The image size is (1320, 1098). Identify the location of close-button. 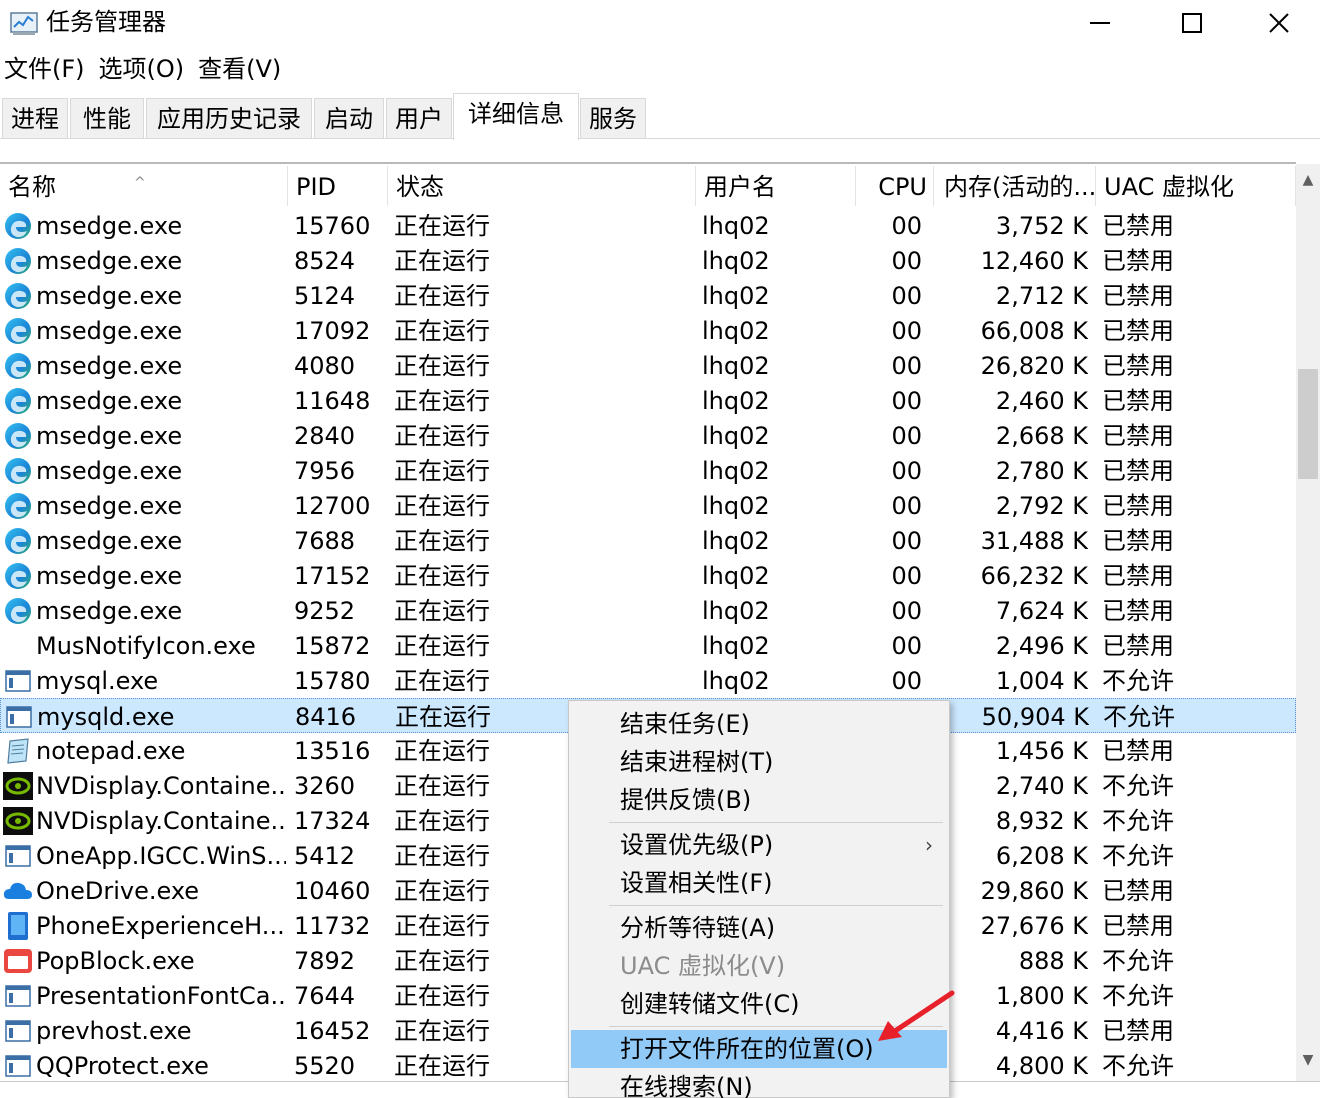
(1279, 23).